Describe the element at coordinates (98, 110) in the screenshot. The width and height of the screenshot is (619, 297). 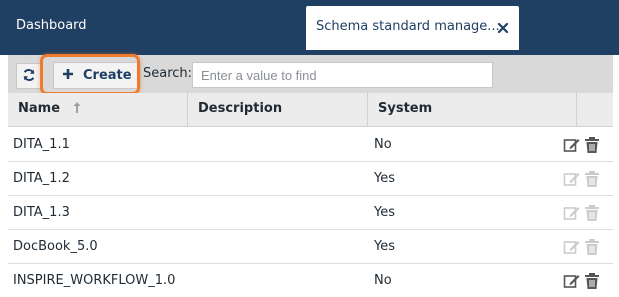
I see `column-header-name: Name` at that location.